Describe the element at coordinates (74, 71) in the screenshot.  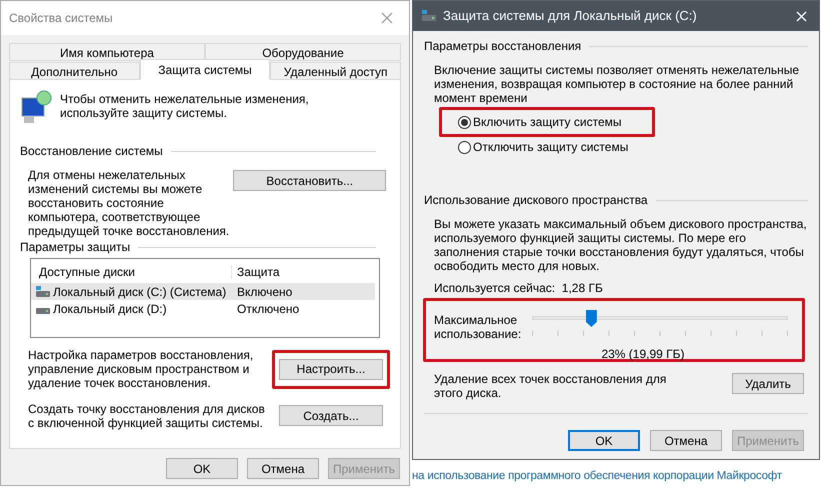
I see `tab: Дополнительно` at that location.